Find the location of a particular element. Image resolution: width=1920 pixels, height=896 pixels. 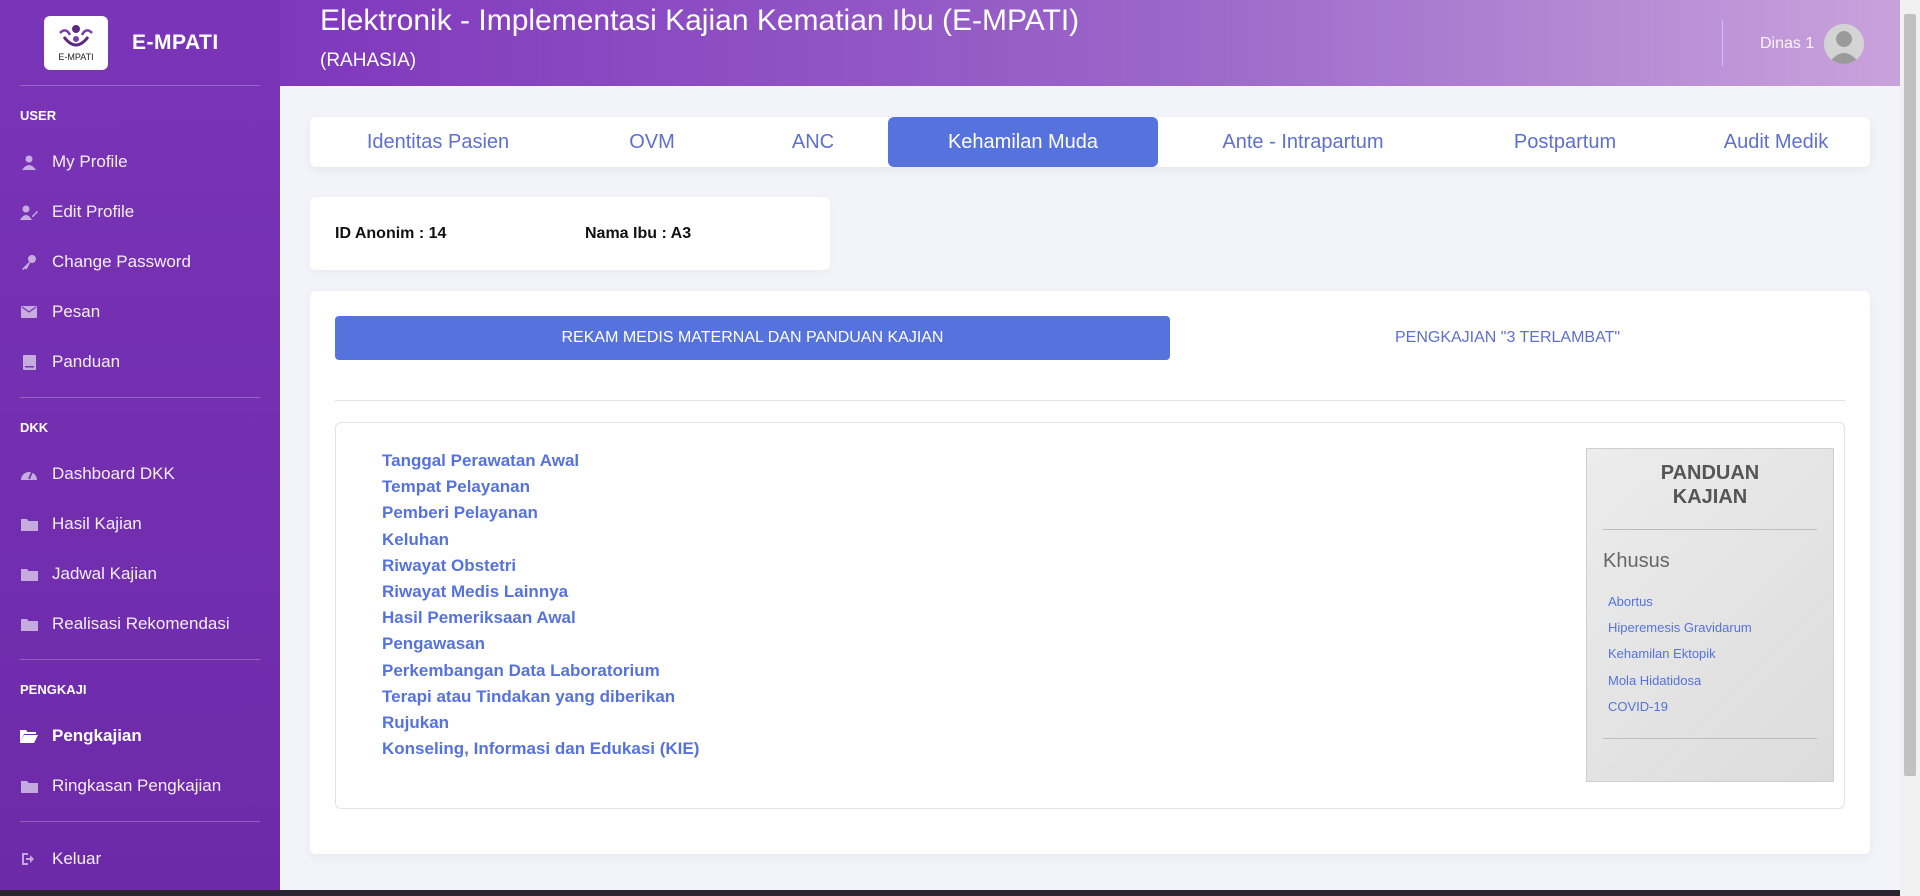

nama-ibu: Nama Ibu : A3 is located at coordinates (638, 233).